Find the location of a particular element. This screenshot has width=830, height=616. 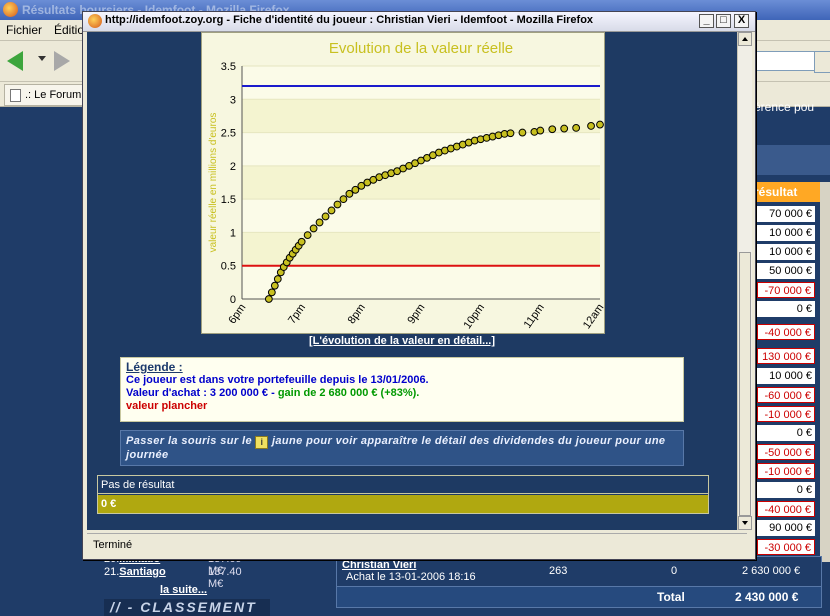

minimize-button: _ is located at coordinates (706, 21).